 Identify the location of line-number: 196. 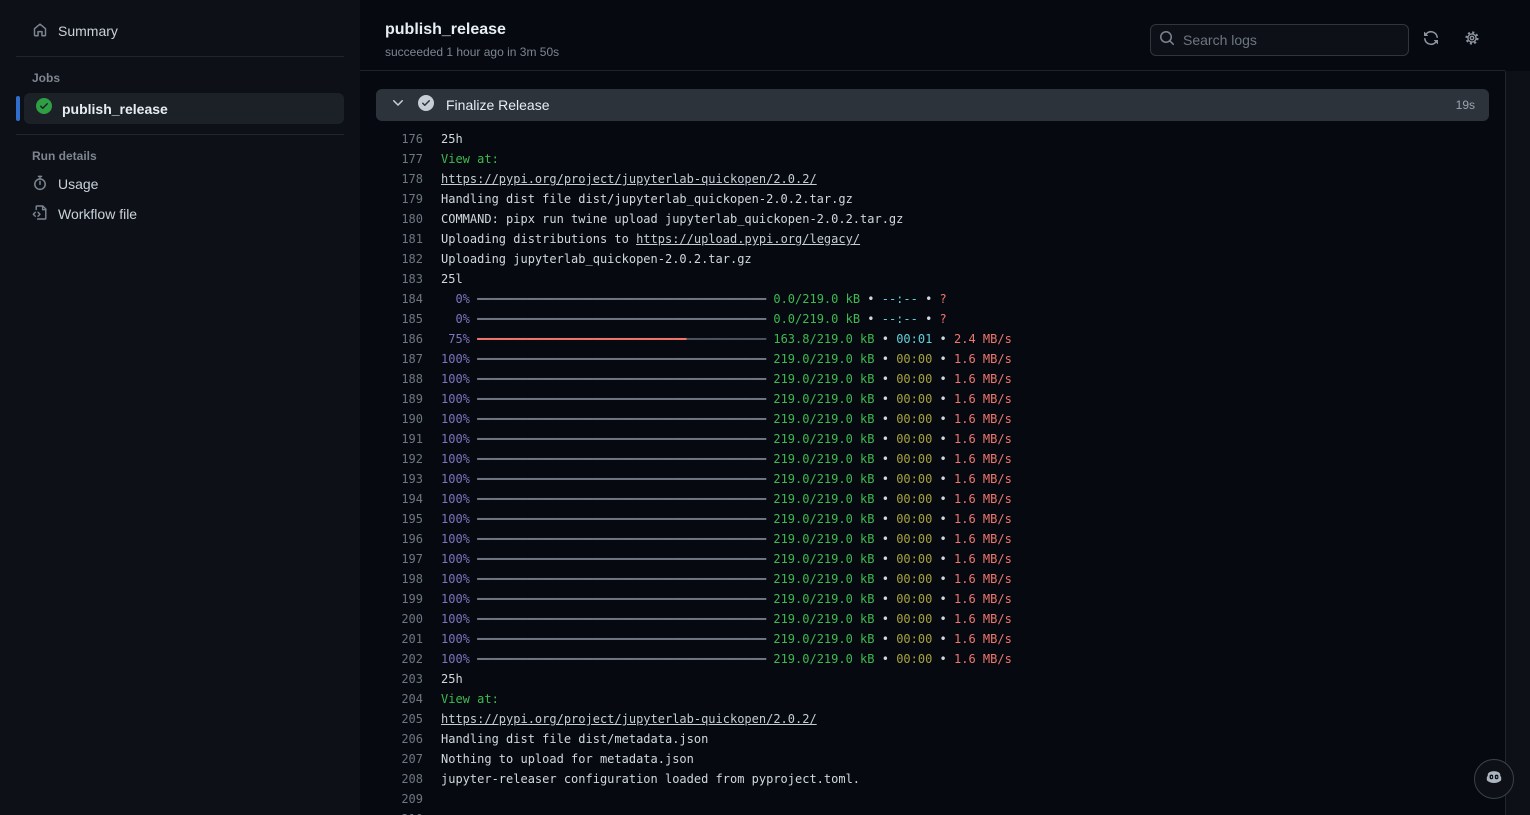
(391, 539).